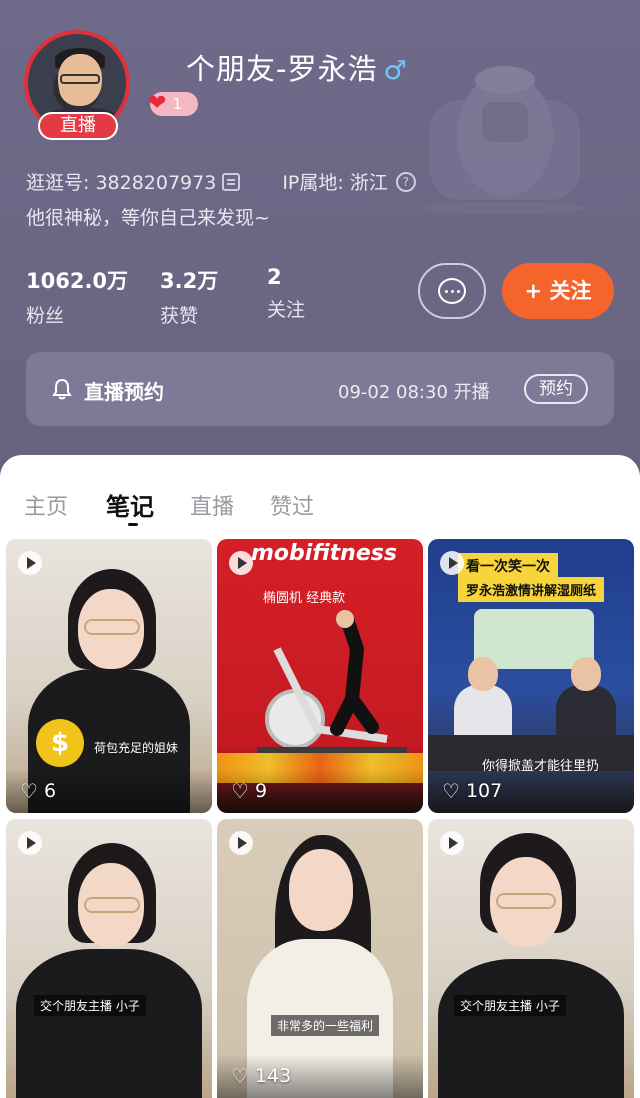 The width and height of the screenshot is (640, 1098). What do you see at coordinates (286, 310) in the screenshot?
I see `stat-label: 关注` at bounding box center [286, 310].